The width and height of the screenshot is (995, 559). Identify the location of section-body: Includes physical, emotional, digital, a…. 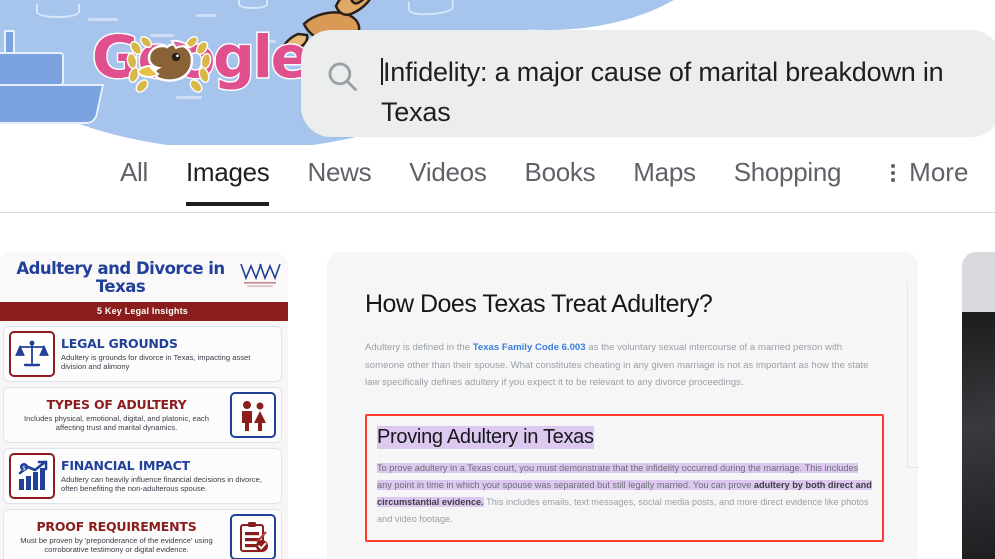
(116, 423).